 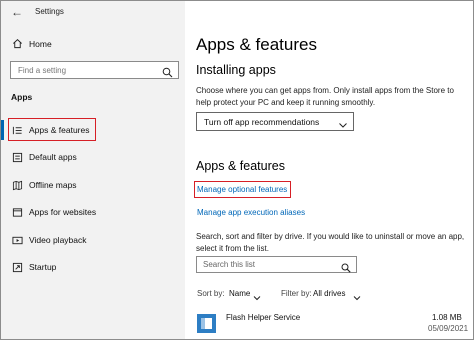 What do you see at coordinates (40, 44) in the screenshot?
I see `home-link: Home` at bounding box center [40, 44].